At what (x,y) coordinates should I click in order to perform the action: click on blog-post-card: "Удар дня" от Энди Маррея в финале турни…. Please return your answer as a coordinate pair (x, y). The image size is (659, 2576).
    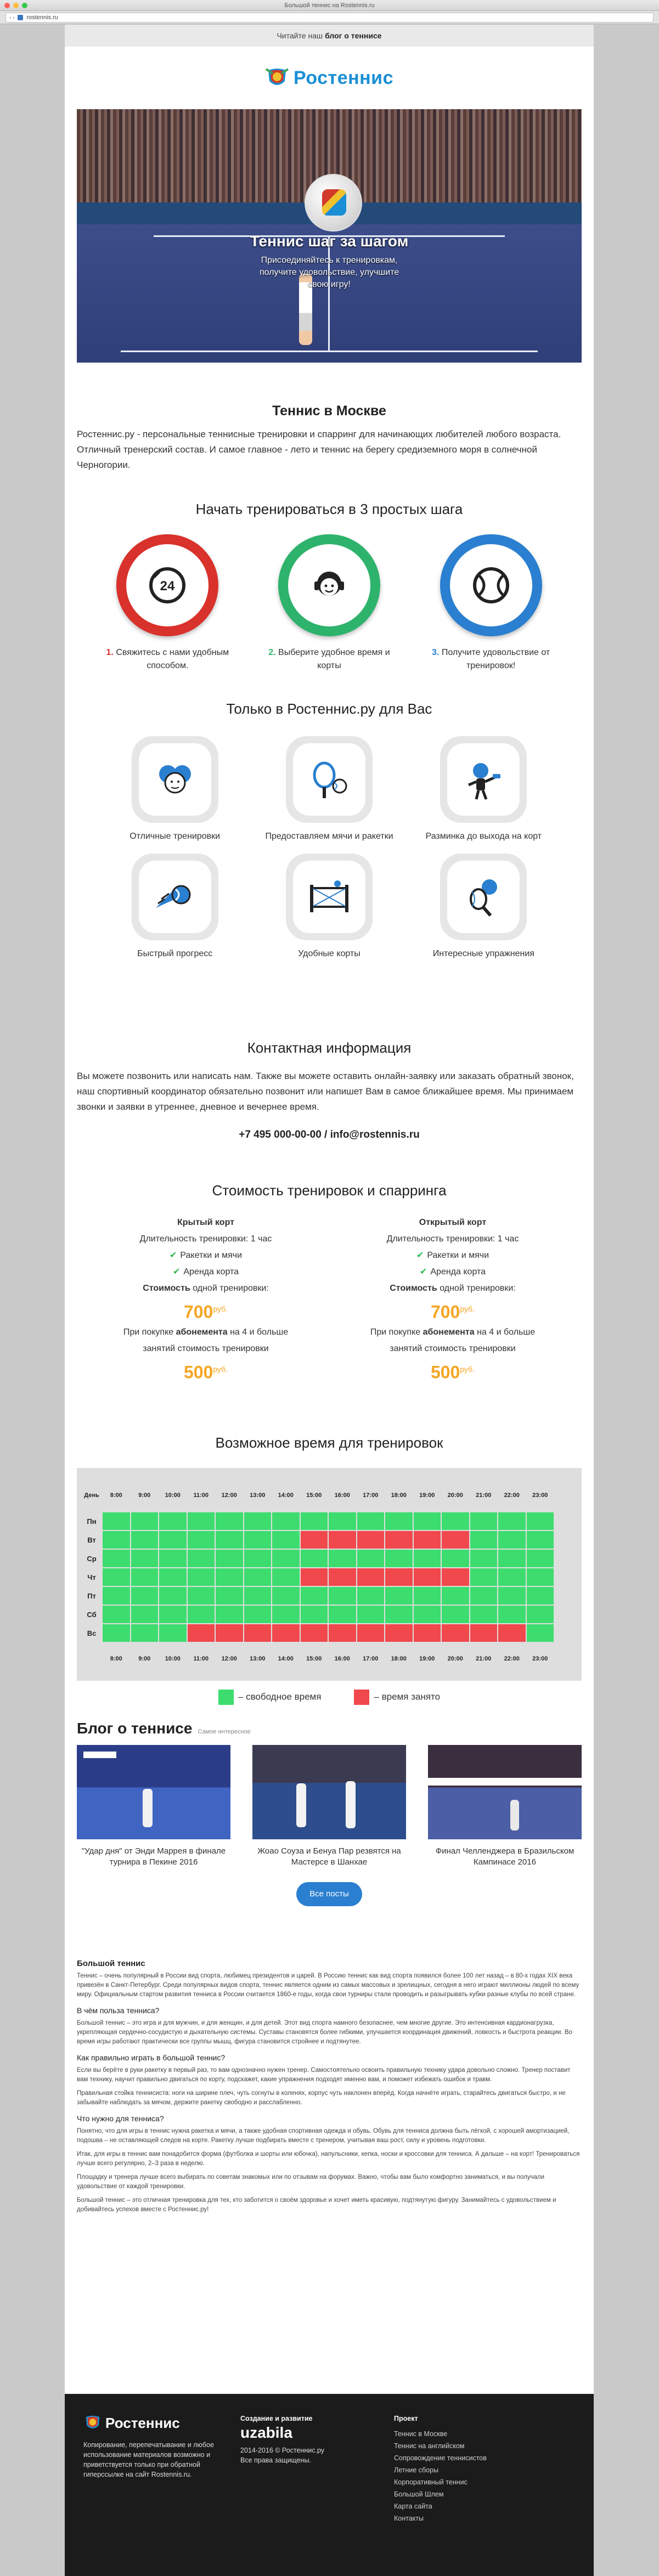
    Looking at the image, I should click on (153, 1806).